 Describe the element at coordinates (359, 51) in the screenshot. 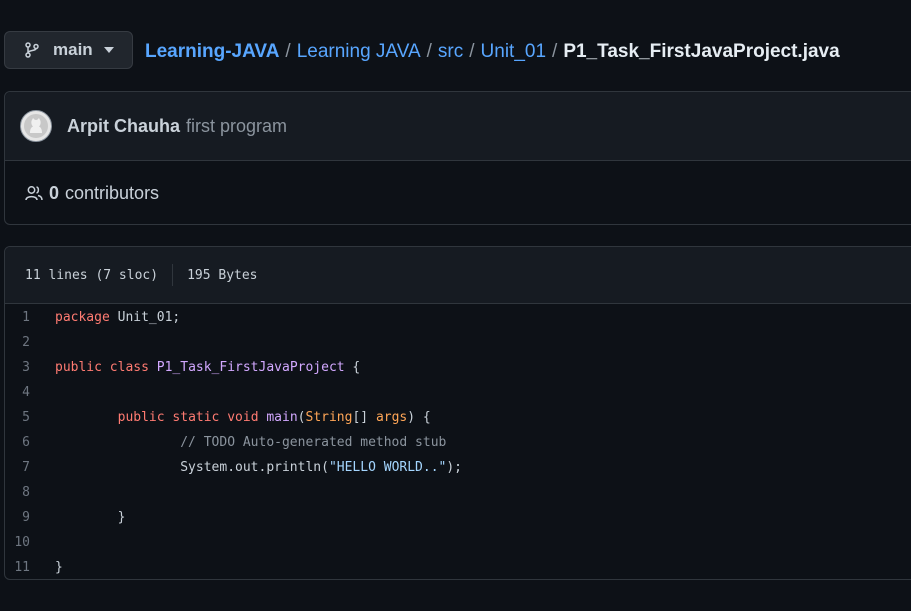

I see `breadcrumb-link-learning-java: Learning JAVA` at that location.